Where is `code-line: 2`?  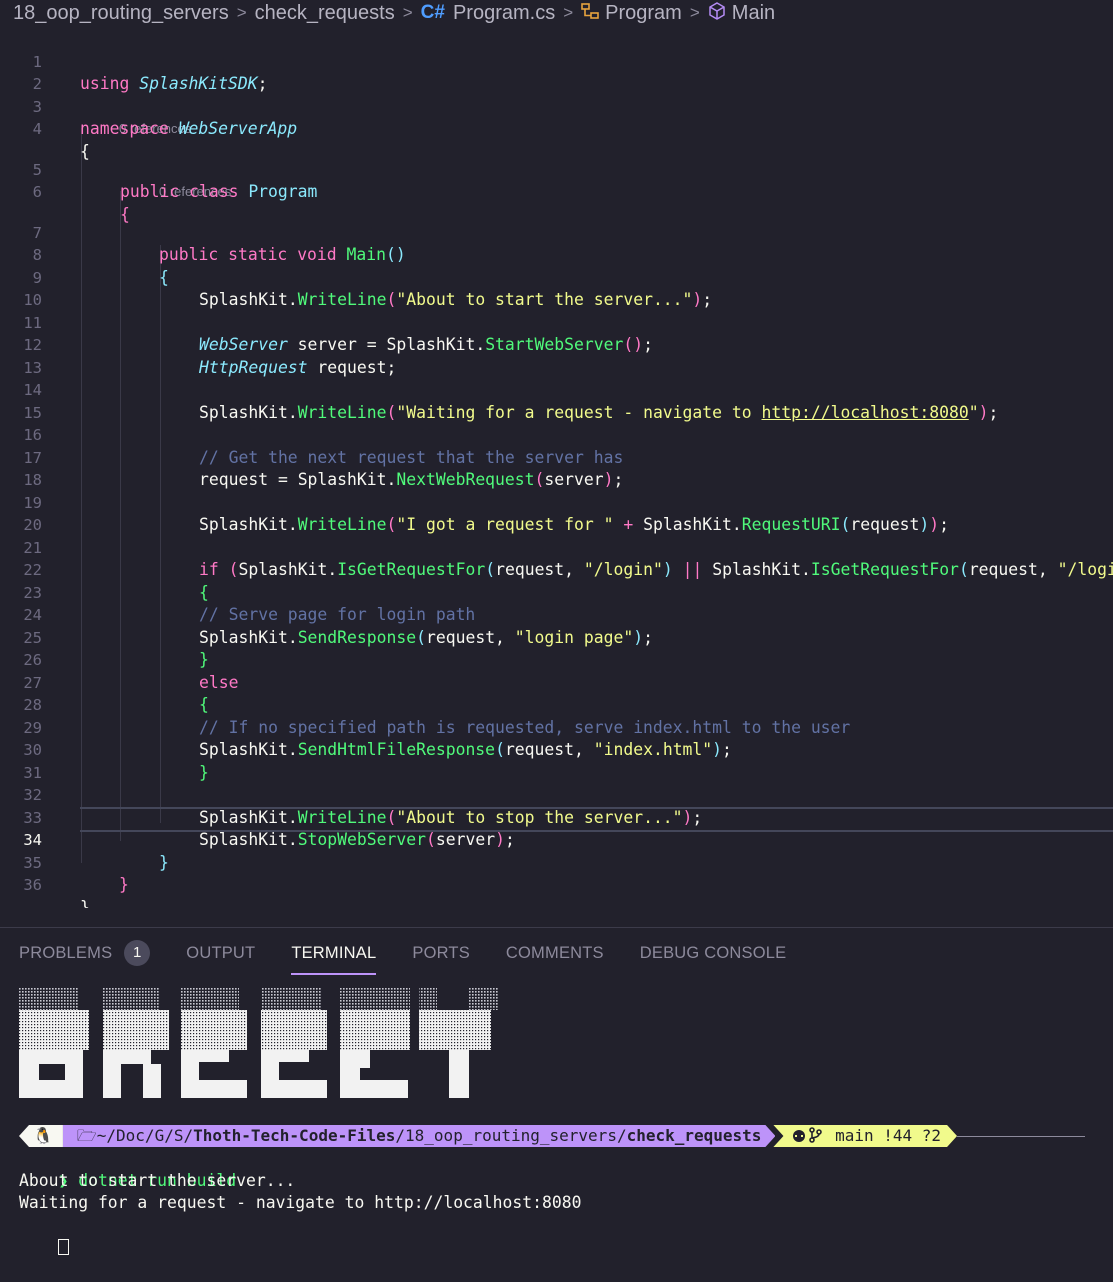 code-line: 2 is located at coordinates (556, 72).